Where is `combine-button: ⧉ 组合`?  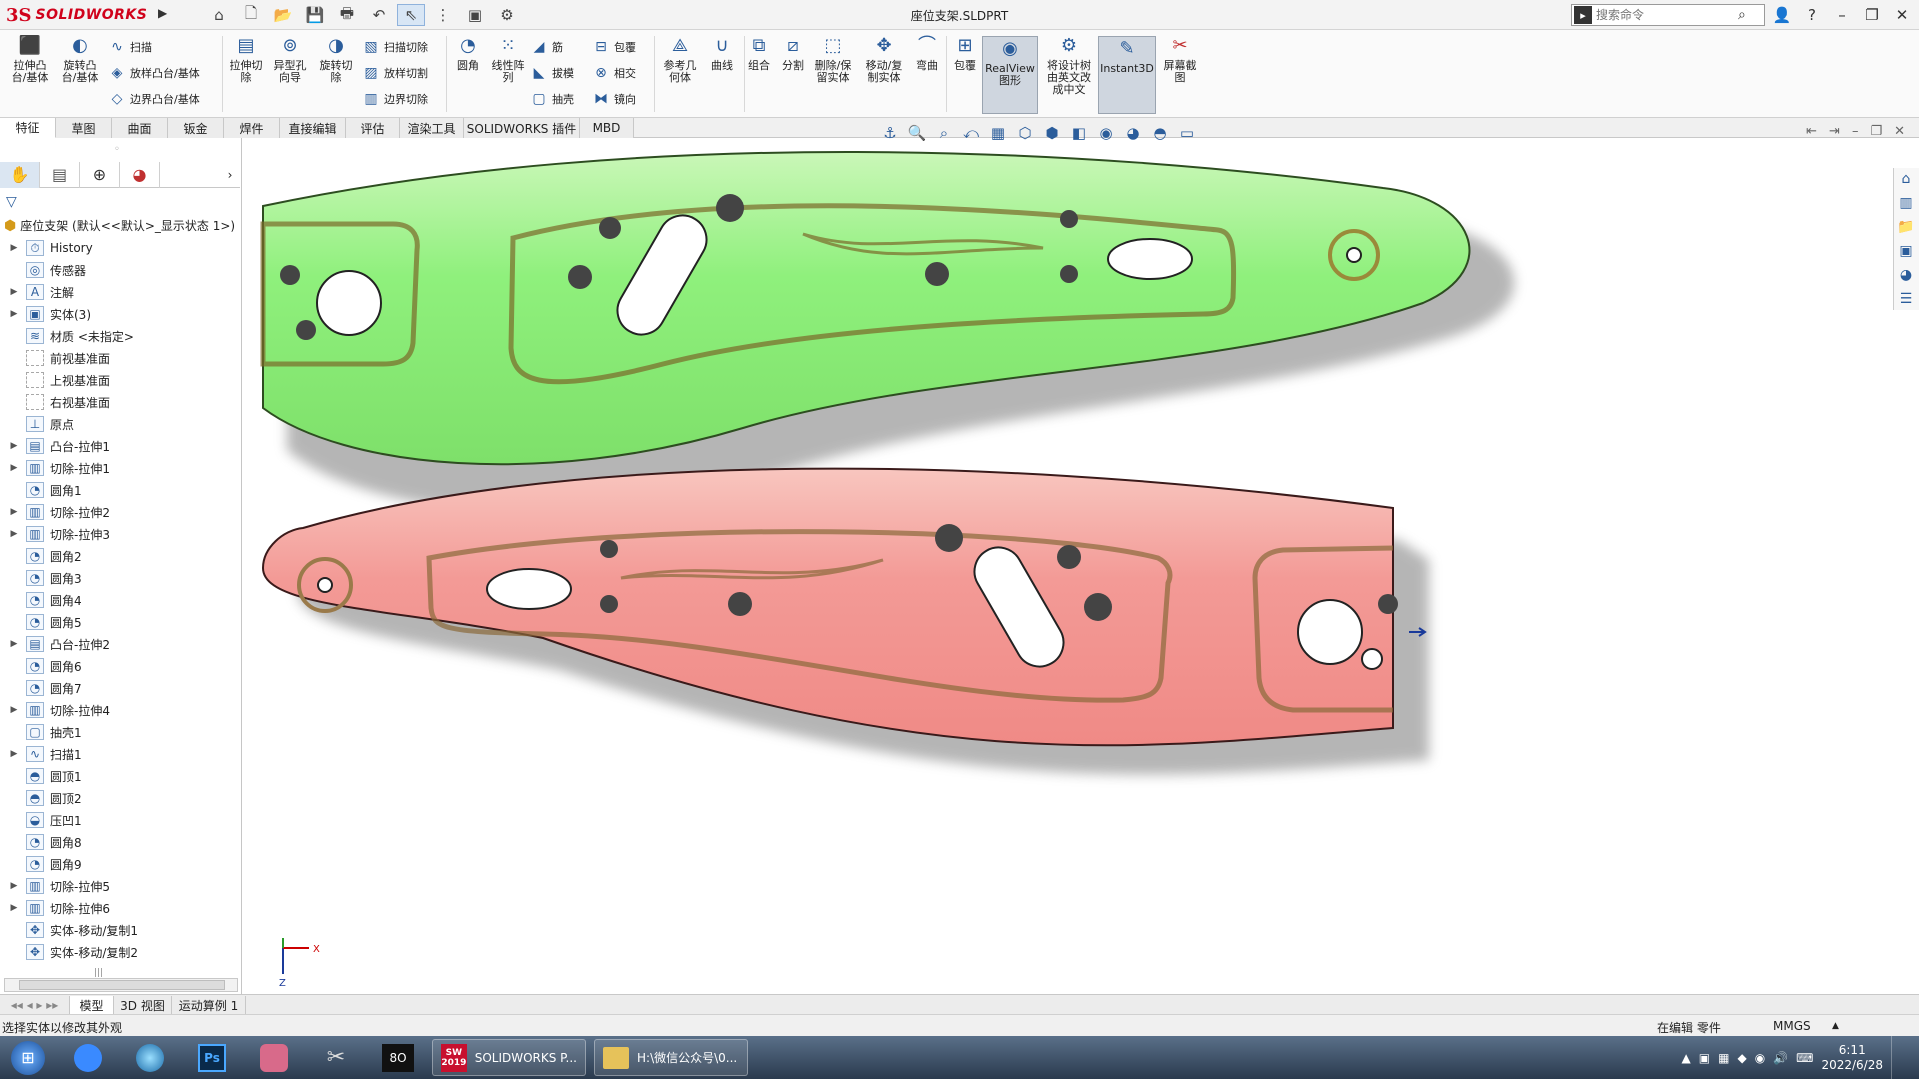 combine-button: ⧉ 组合 is located at coordinates (759, 53).